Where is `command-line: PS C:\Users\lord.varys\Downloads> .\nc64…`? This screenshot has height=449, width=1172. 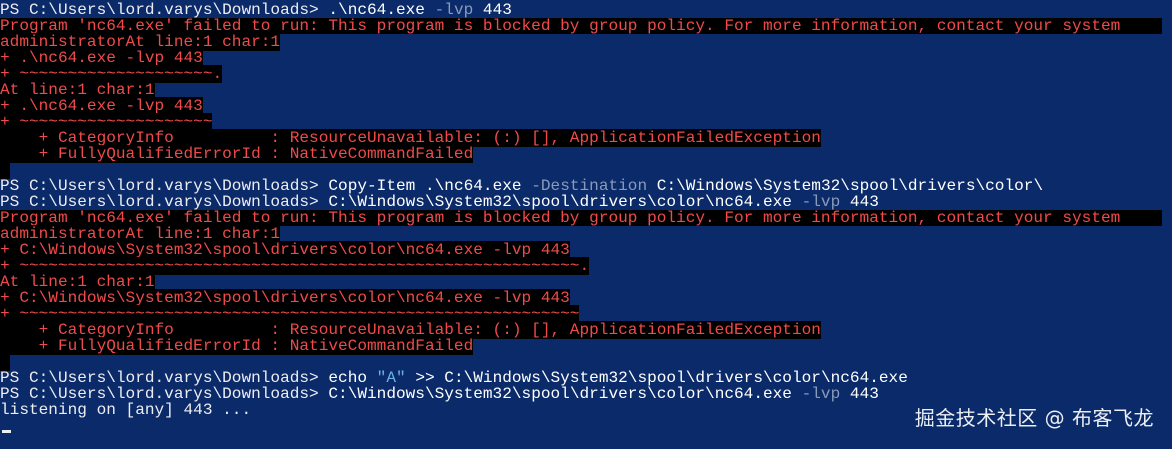
command-line: PS C:\Users\lord.varys\Downloads> .\nc64… is located at coordinates (586, 10).